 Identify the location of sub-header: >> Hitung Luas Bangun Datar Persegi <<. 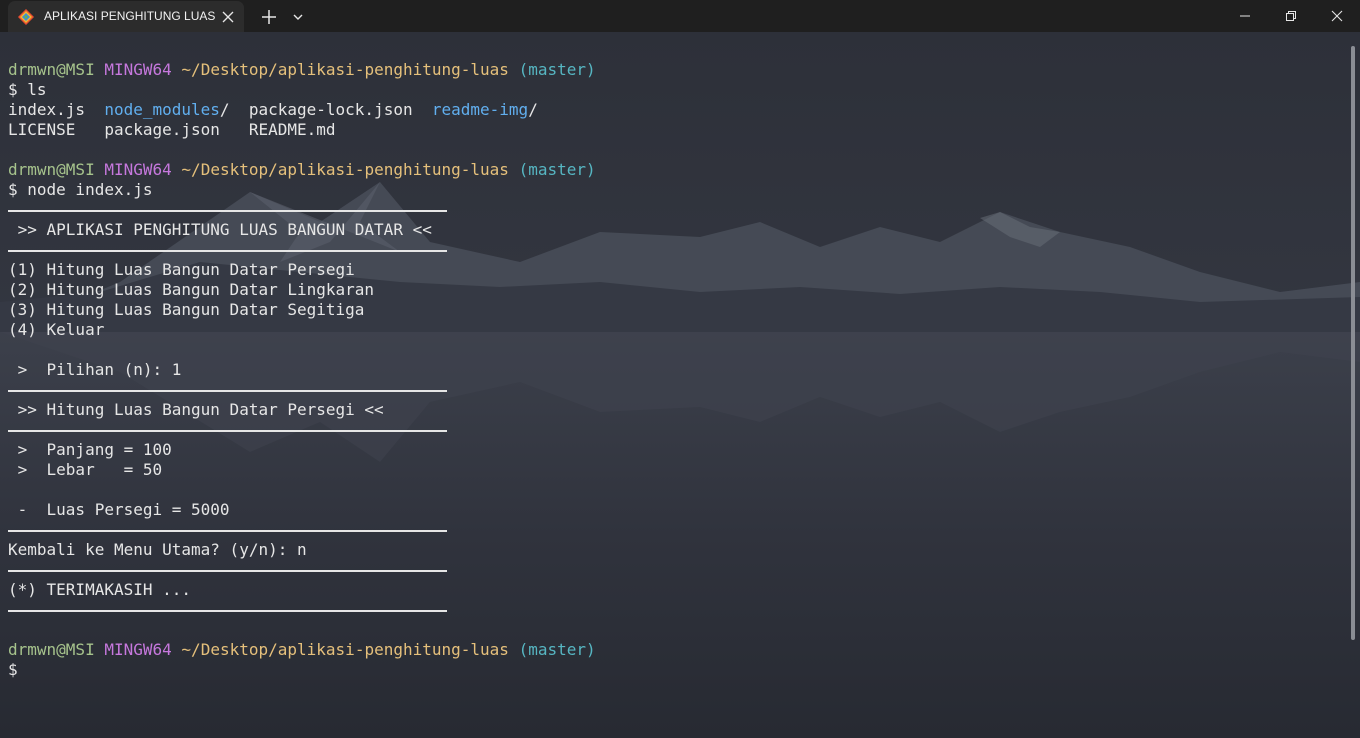
(196, 409).